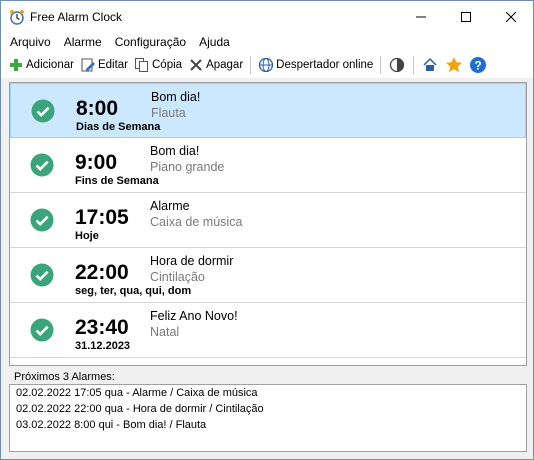 The width and height of the screenshot is (534, 460). Describe the element at coordinates (96, 162) in the screenshot. I see `alarm-time: 9:00` at that location.